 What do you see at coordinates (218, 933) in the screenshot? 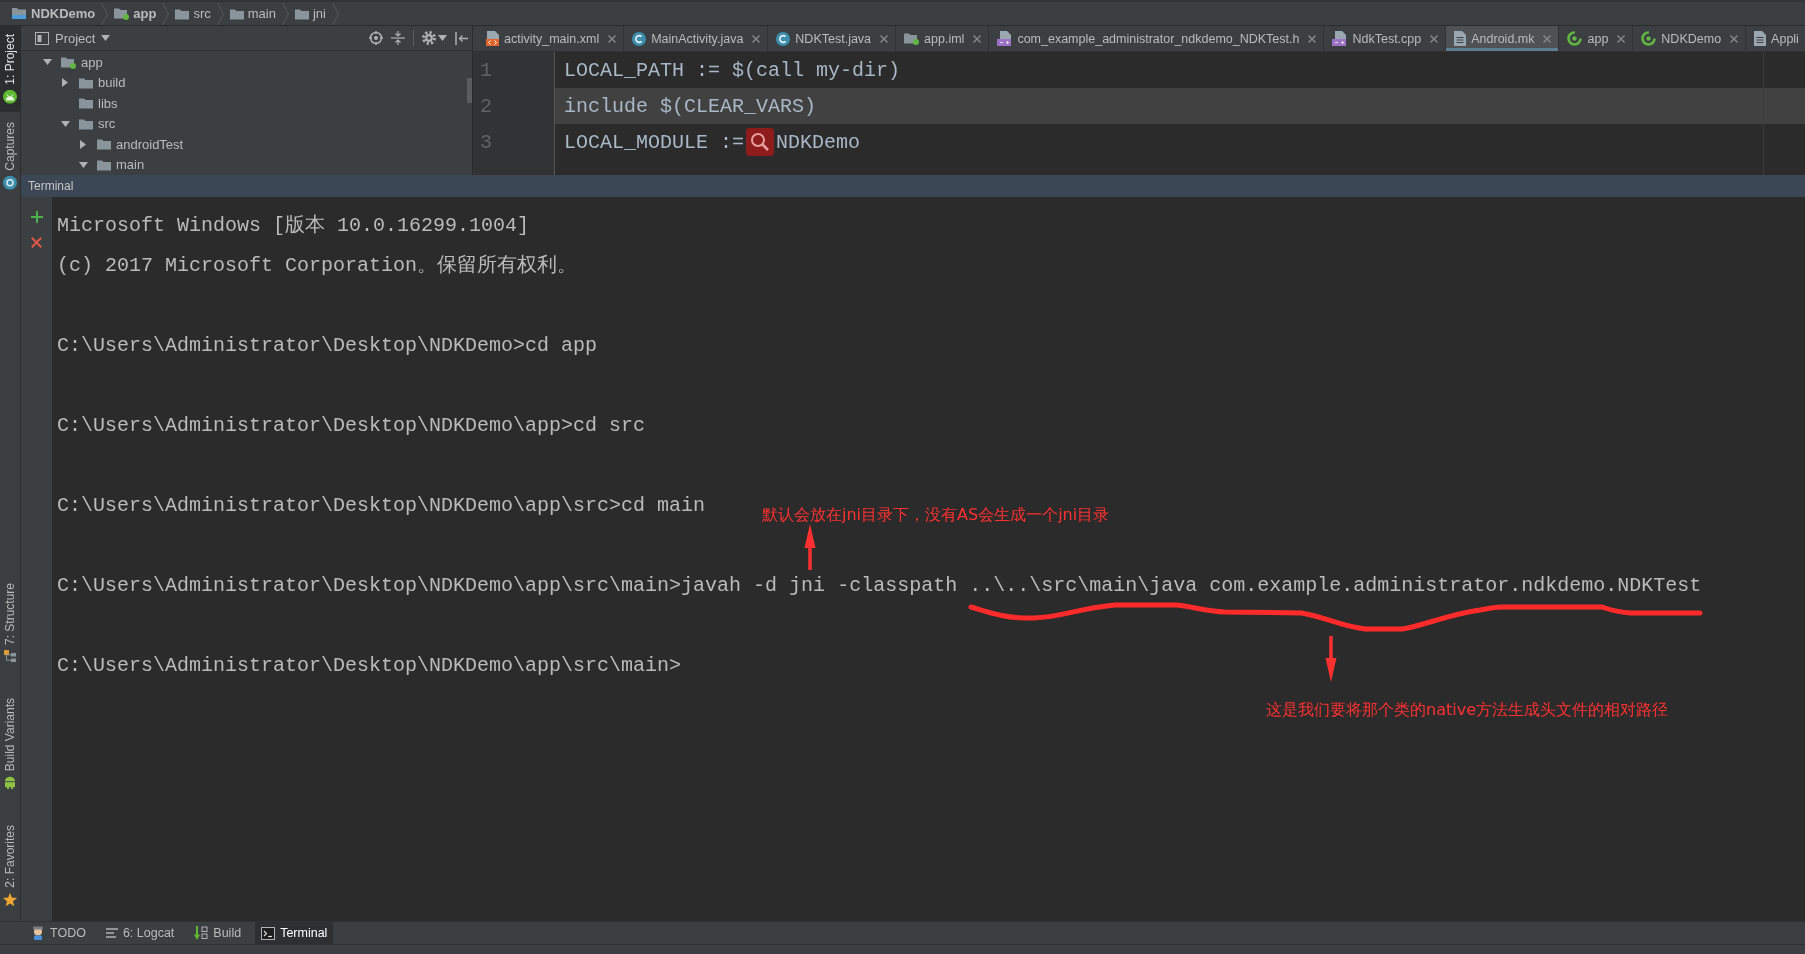
I see `tool-window-button: Build` at bounding box center [218, 933].